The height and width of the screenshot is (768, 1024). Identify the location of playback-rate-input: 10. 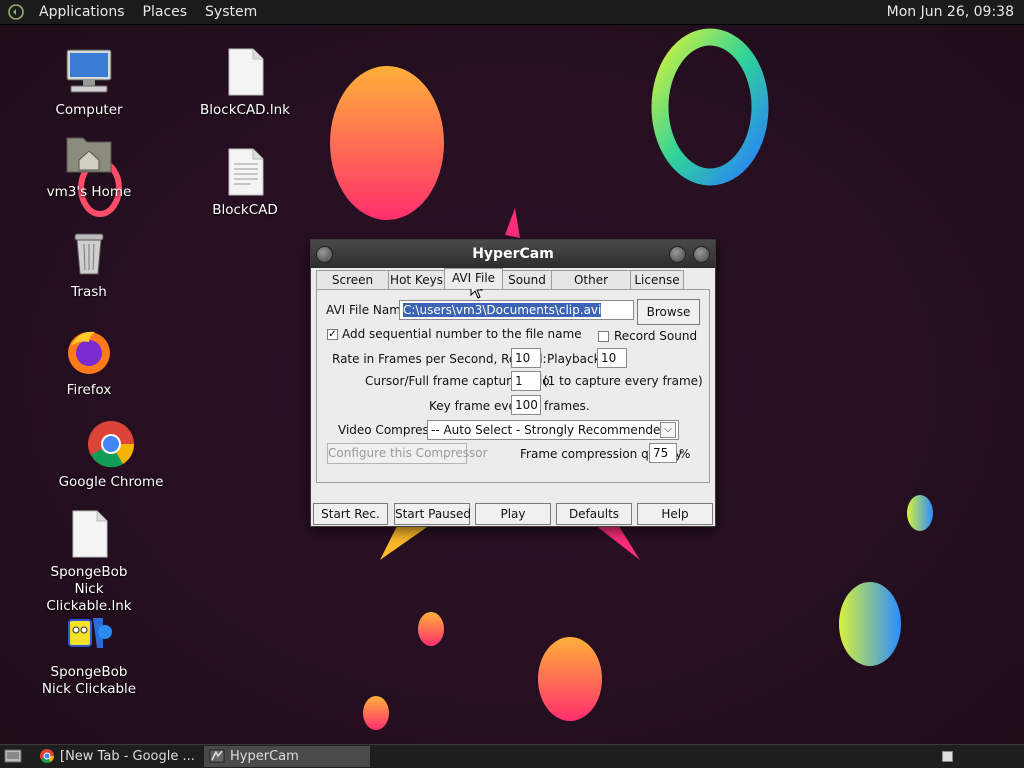
(612, 358).